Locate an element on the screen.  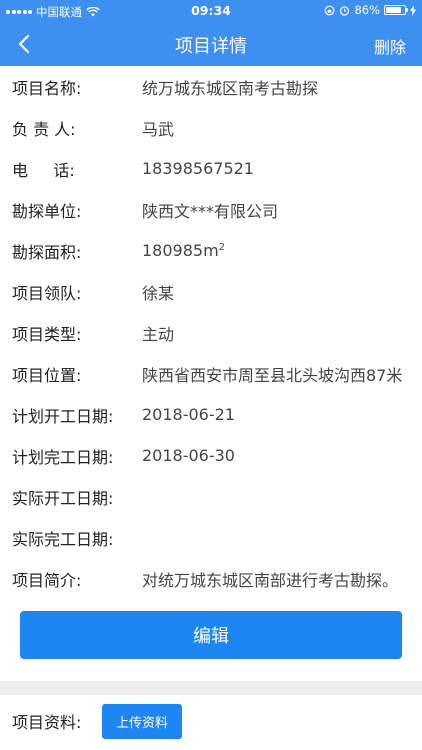
detail-row-plan-start: 计划开工日期: 2018-06-21 is located at coordinates (211, 414).